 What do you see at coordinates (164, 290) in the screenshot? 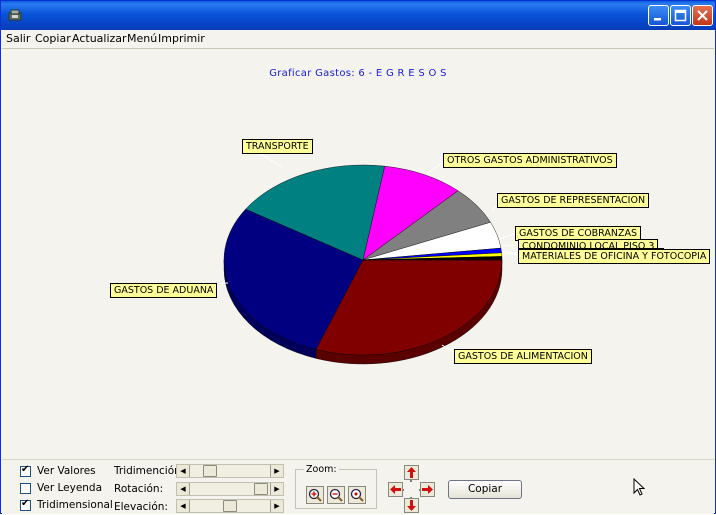
I see `pie-label-1: GASTOS DE ADUANA` at bounding box center [164, 290].